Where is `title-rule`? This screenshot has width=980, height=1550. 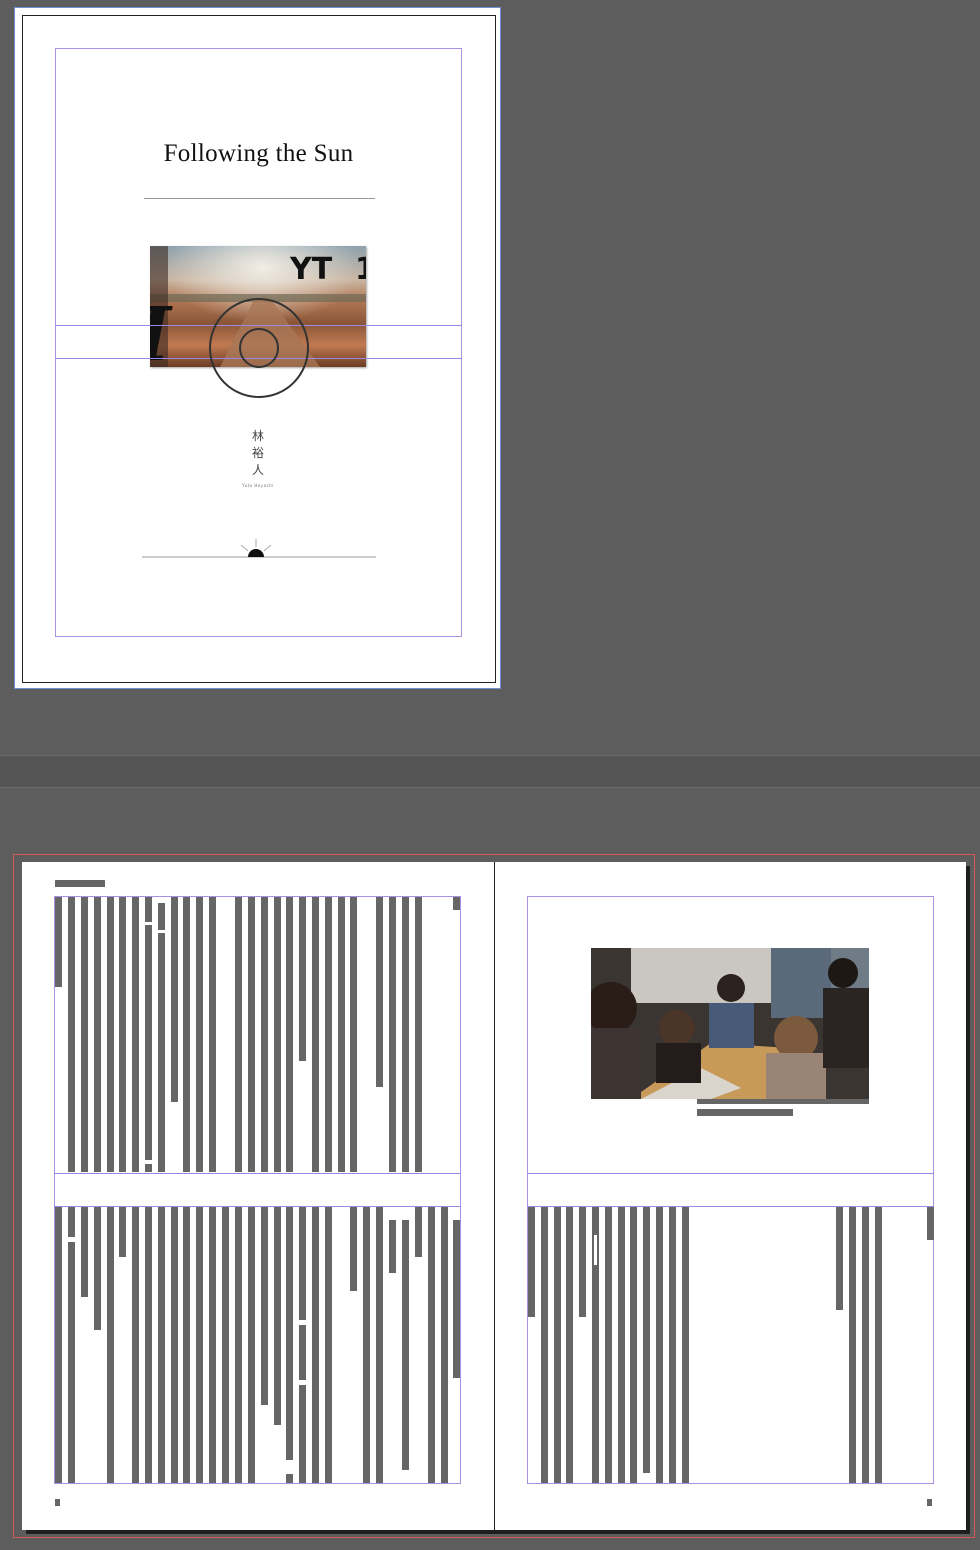 title-rule is located at coordinates (259, 198).